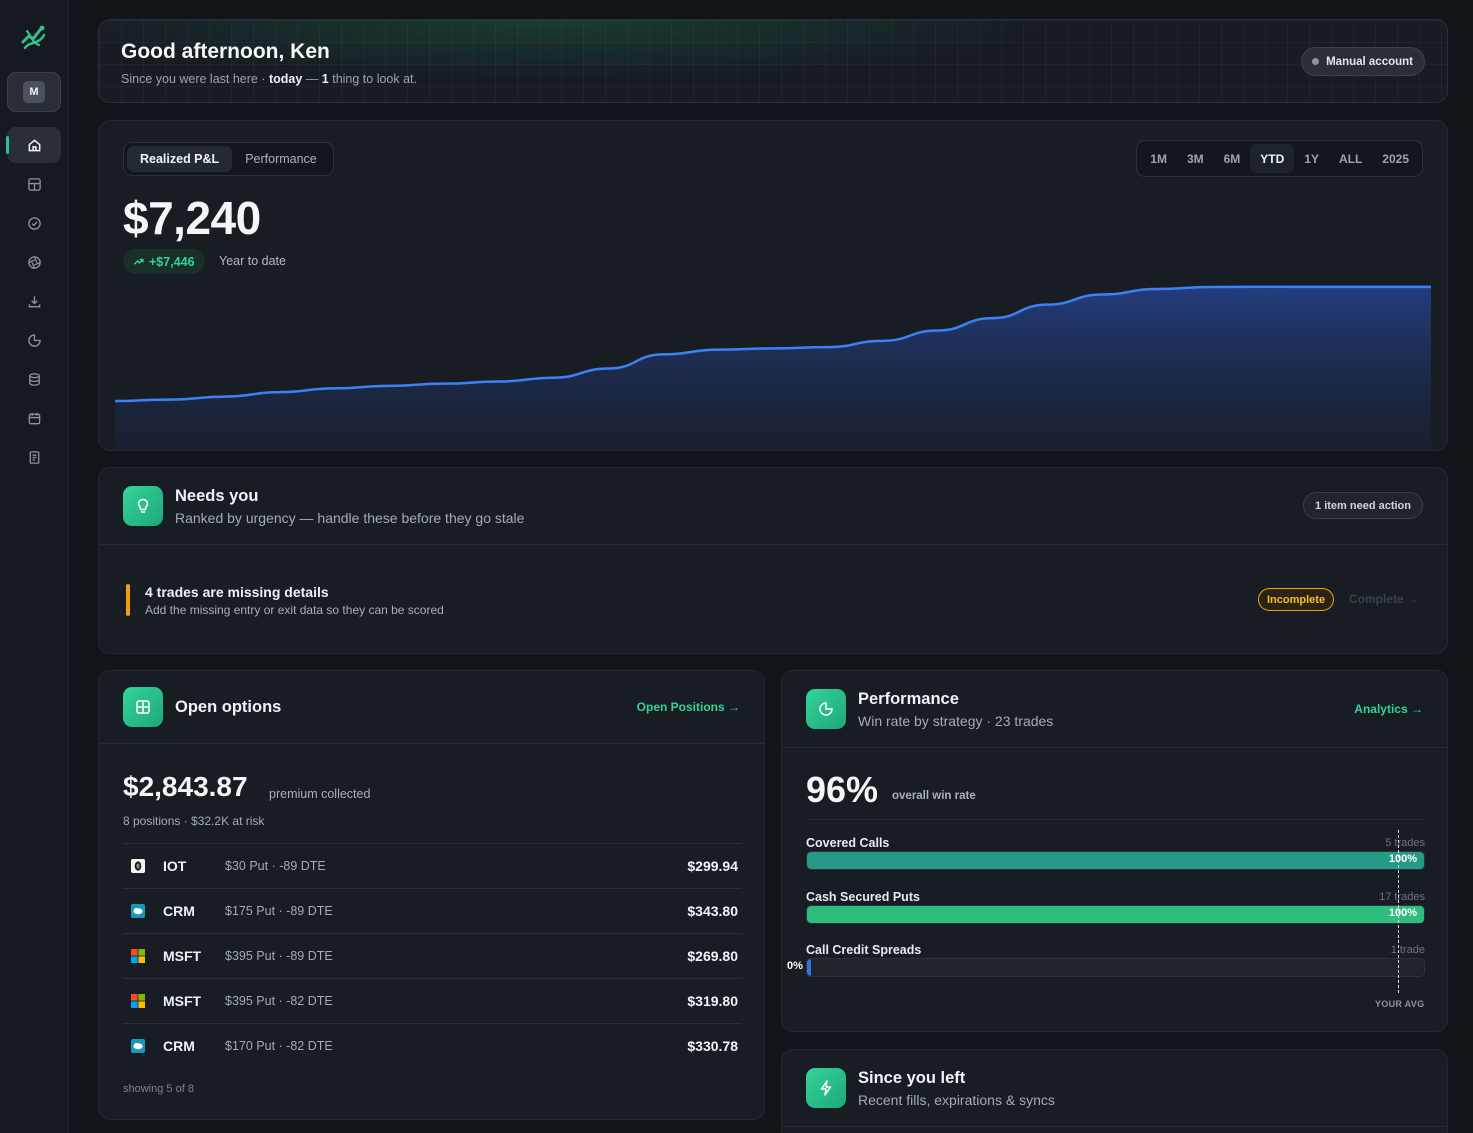 The height and width of the screenshot is (1133, 1473). I want to click on lightbulb-icon, so click(143, 505).